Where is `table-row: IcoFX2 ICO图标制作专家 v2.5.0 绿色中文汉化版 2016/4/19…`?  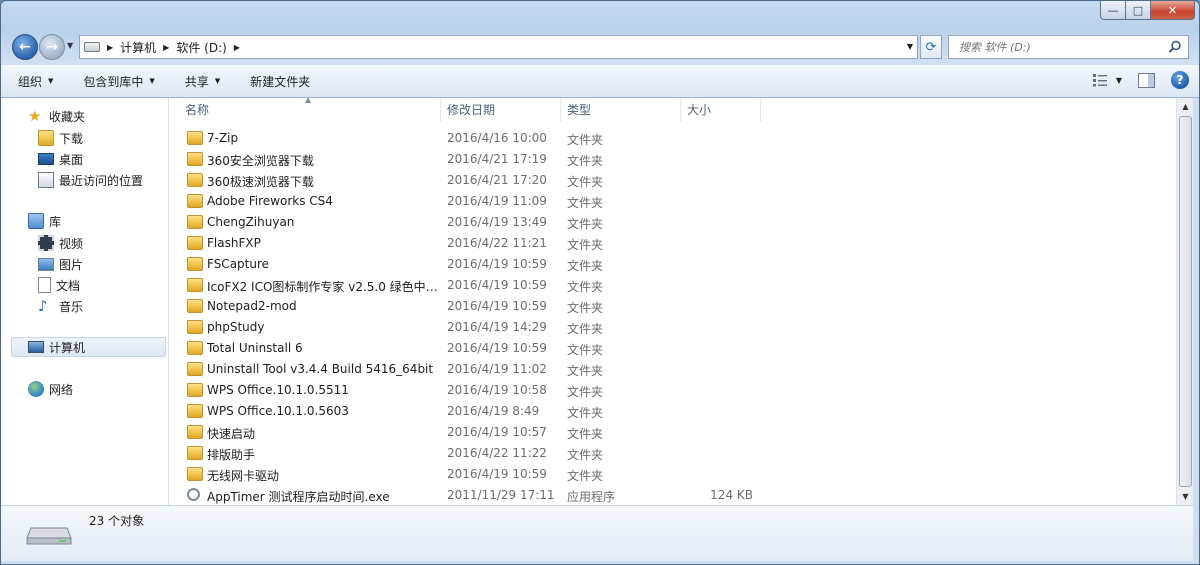
table-row: IcoFX2 ICO图标制作专家 v2.5.0 绿色中文汉化版 2016/4/19… is located at coordinates (663, 285).